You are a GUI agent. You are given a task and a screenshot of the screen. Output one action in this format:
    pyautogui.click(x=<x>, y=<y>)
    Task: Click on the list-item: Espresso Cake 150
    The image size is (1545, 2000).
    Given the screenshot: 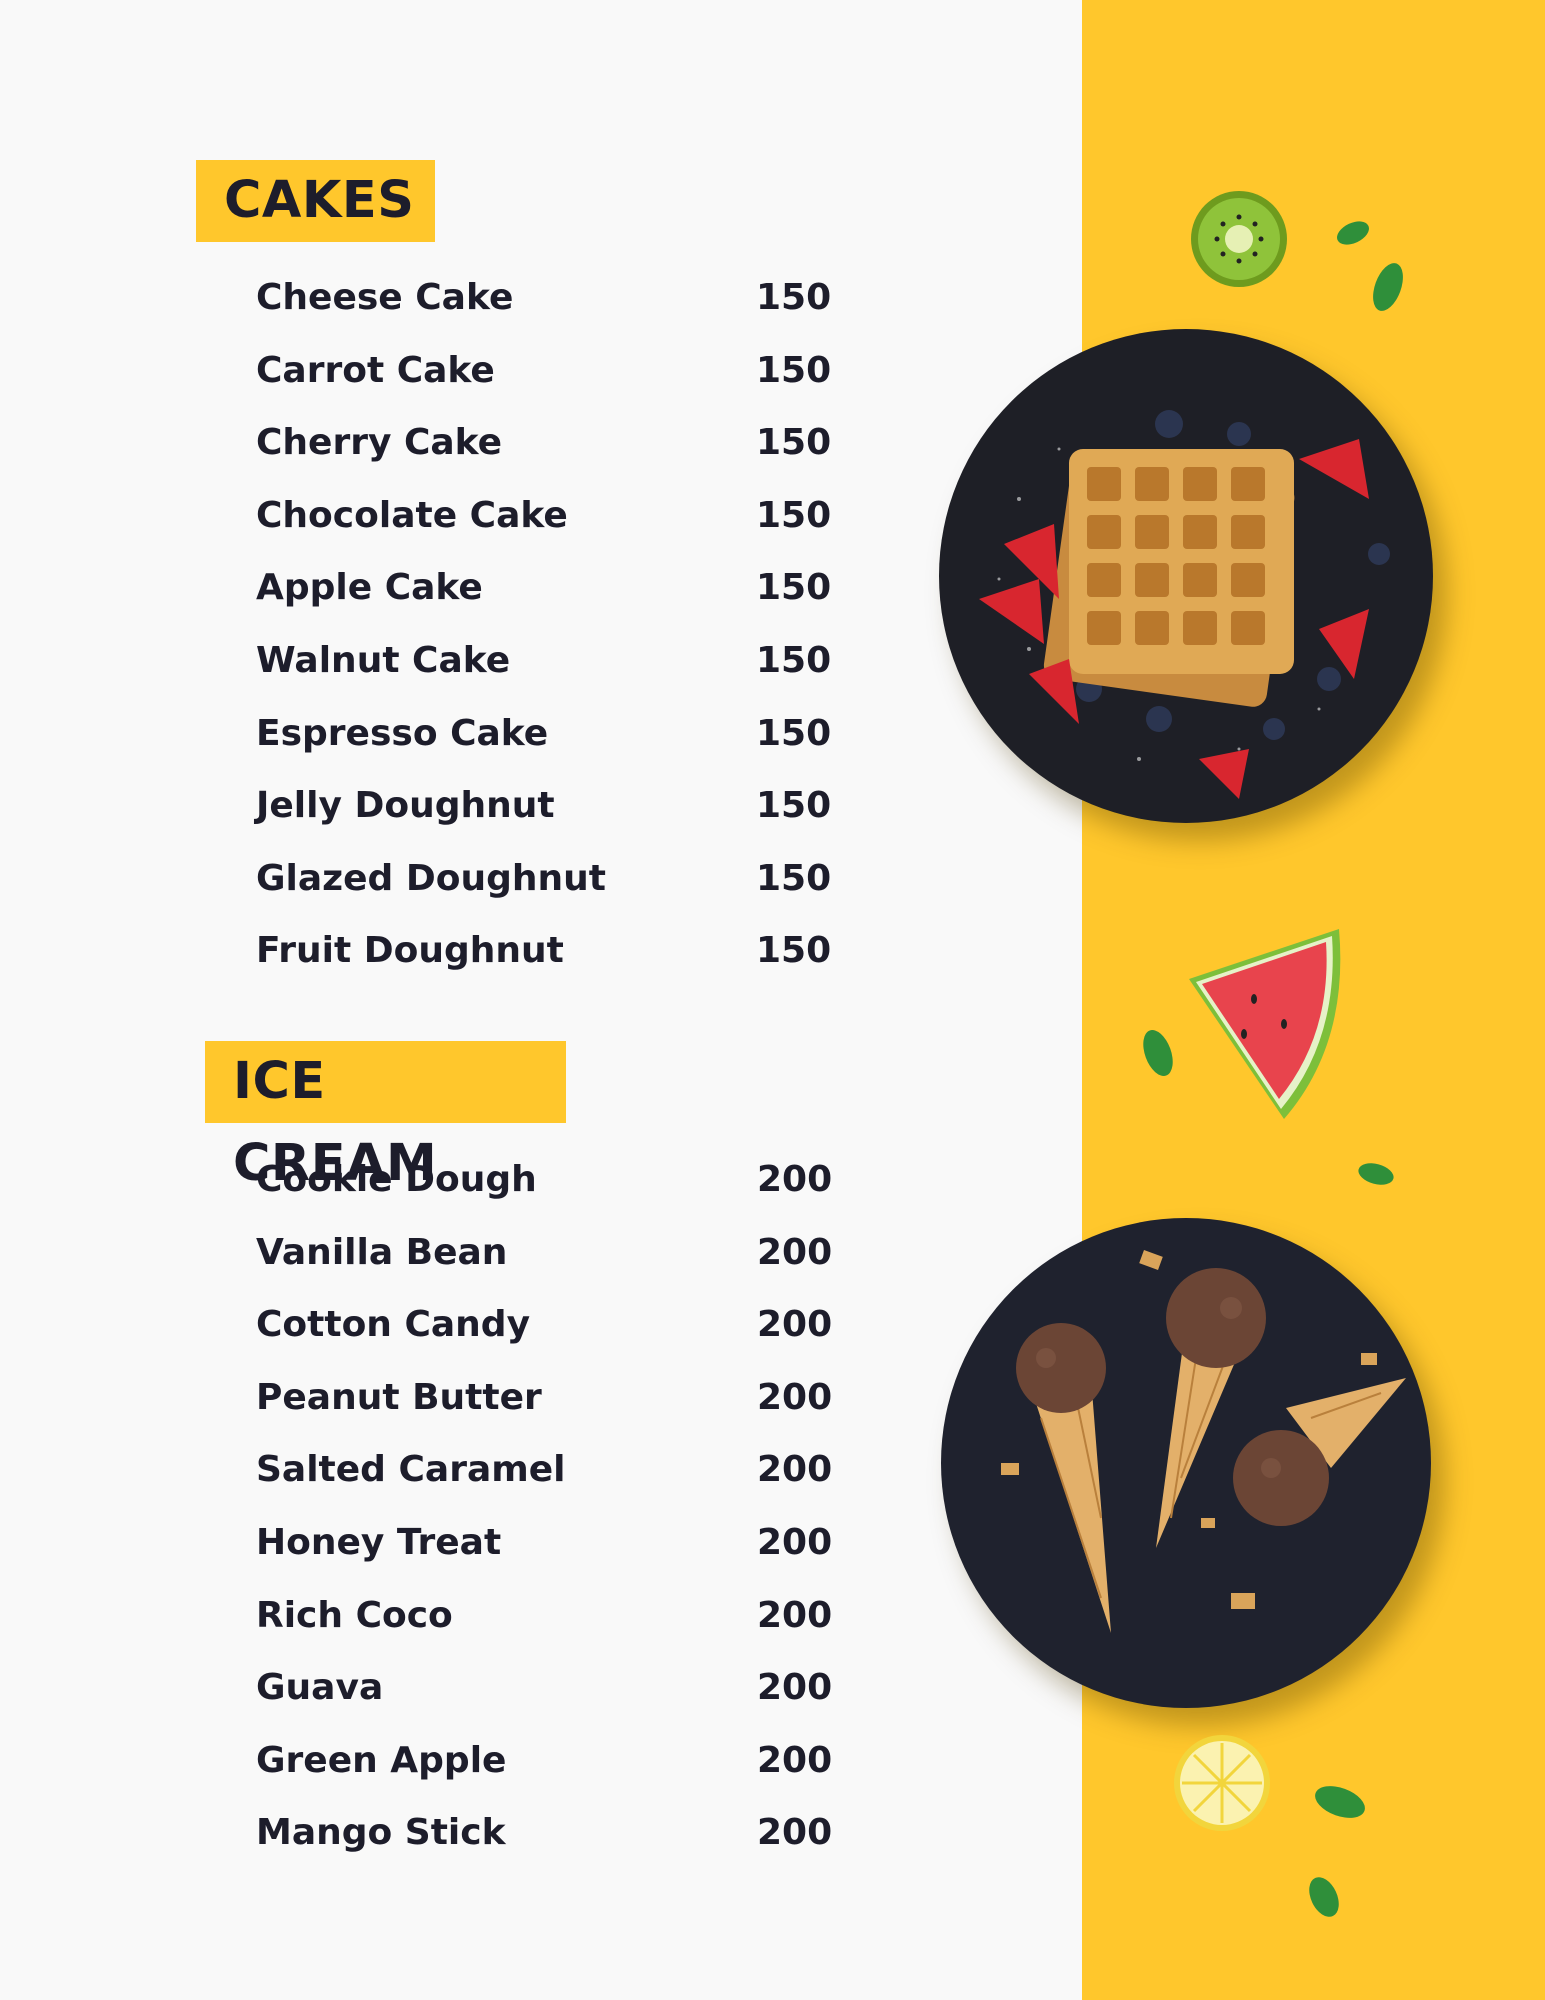 What is the action you would take?
    pyautogui.click(x=556, y=734)
    